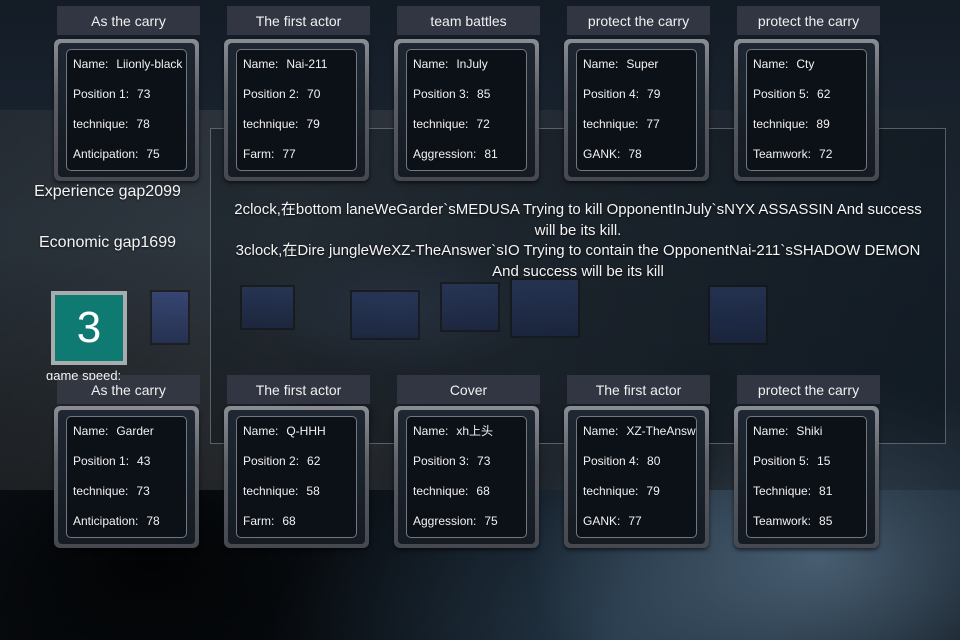 This screenshot has height=640, width=960. What do you see at coordinates (143, 491) in the screenshot?
I see `stat-value: 73` at bounding box center [143, 491].